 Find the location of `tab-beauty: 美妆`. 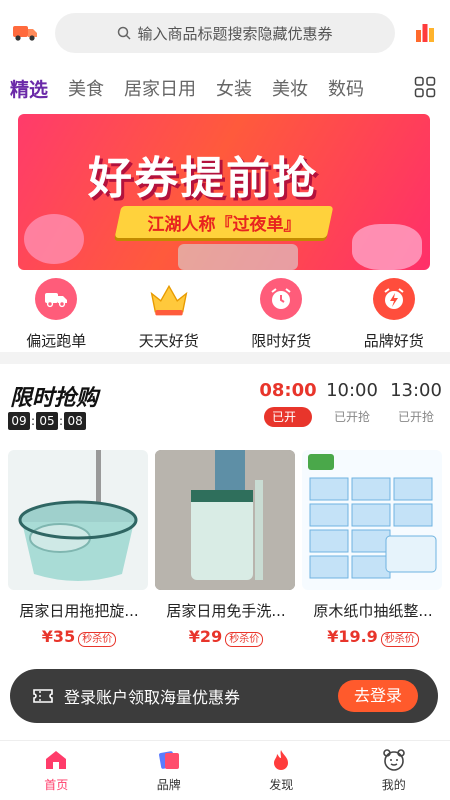

tab-beauty: 美妆 is located at coordinates (290, 88).